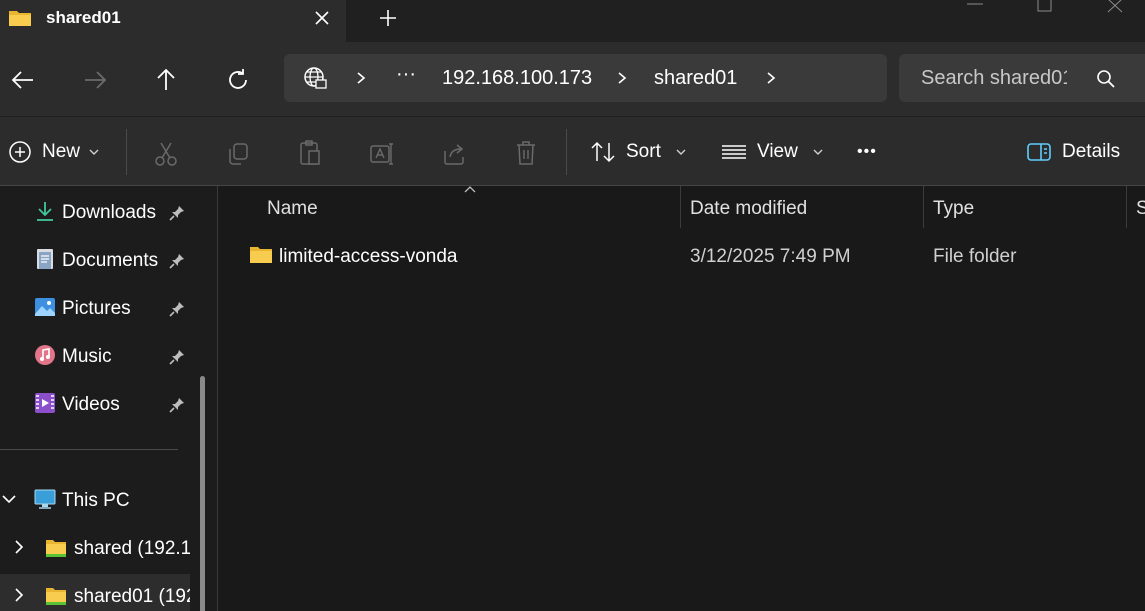 The height and width of the screenshot is (611, 1145). Describe the element at coordinates (777, 151) in the screenshot. I see `view-label: View` at that location.